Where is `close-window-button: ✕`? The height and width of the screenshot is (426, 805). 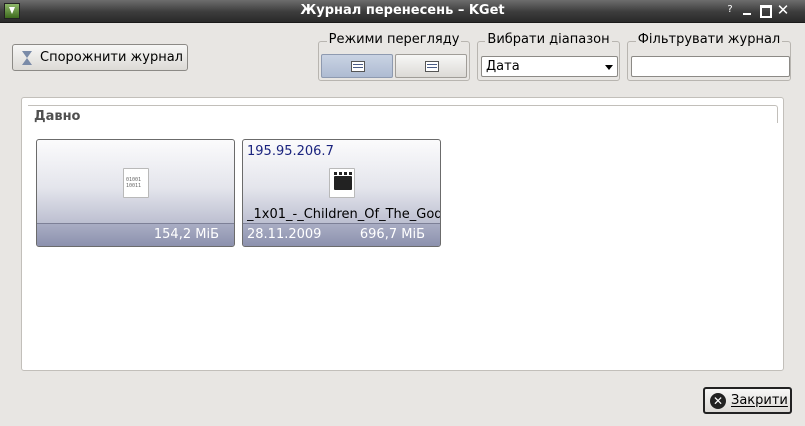
close-window-button: ✕ is located at coordinates (783, 10).